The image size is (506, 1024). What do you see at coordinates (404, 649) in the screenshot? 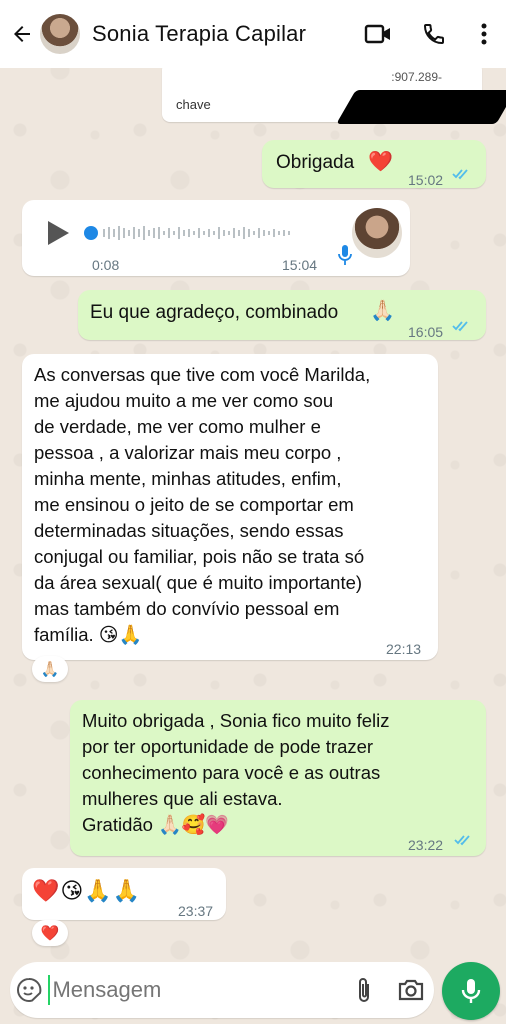
I see `message-time: 22:13` at bounding box center [404, 649].